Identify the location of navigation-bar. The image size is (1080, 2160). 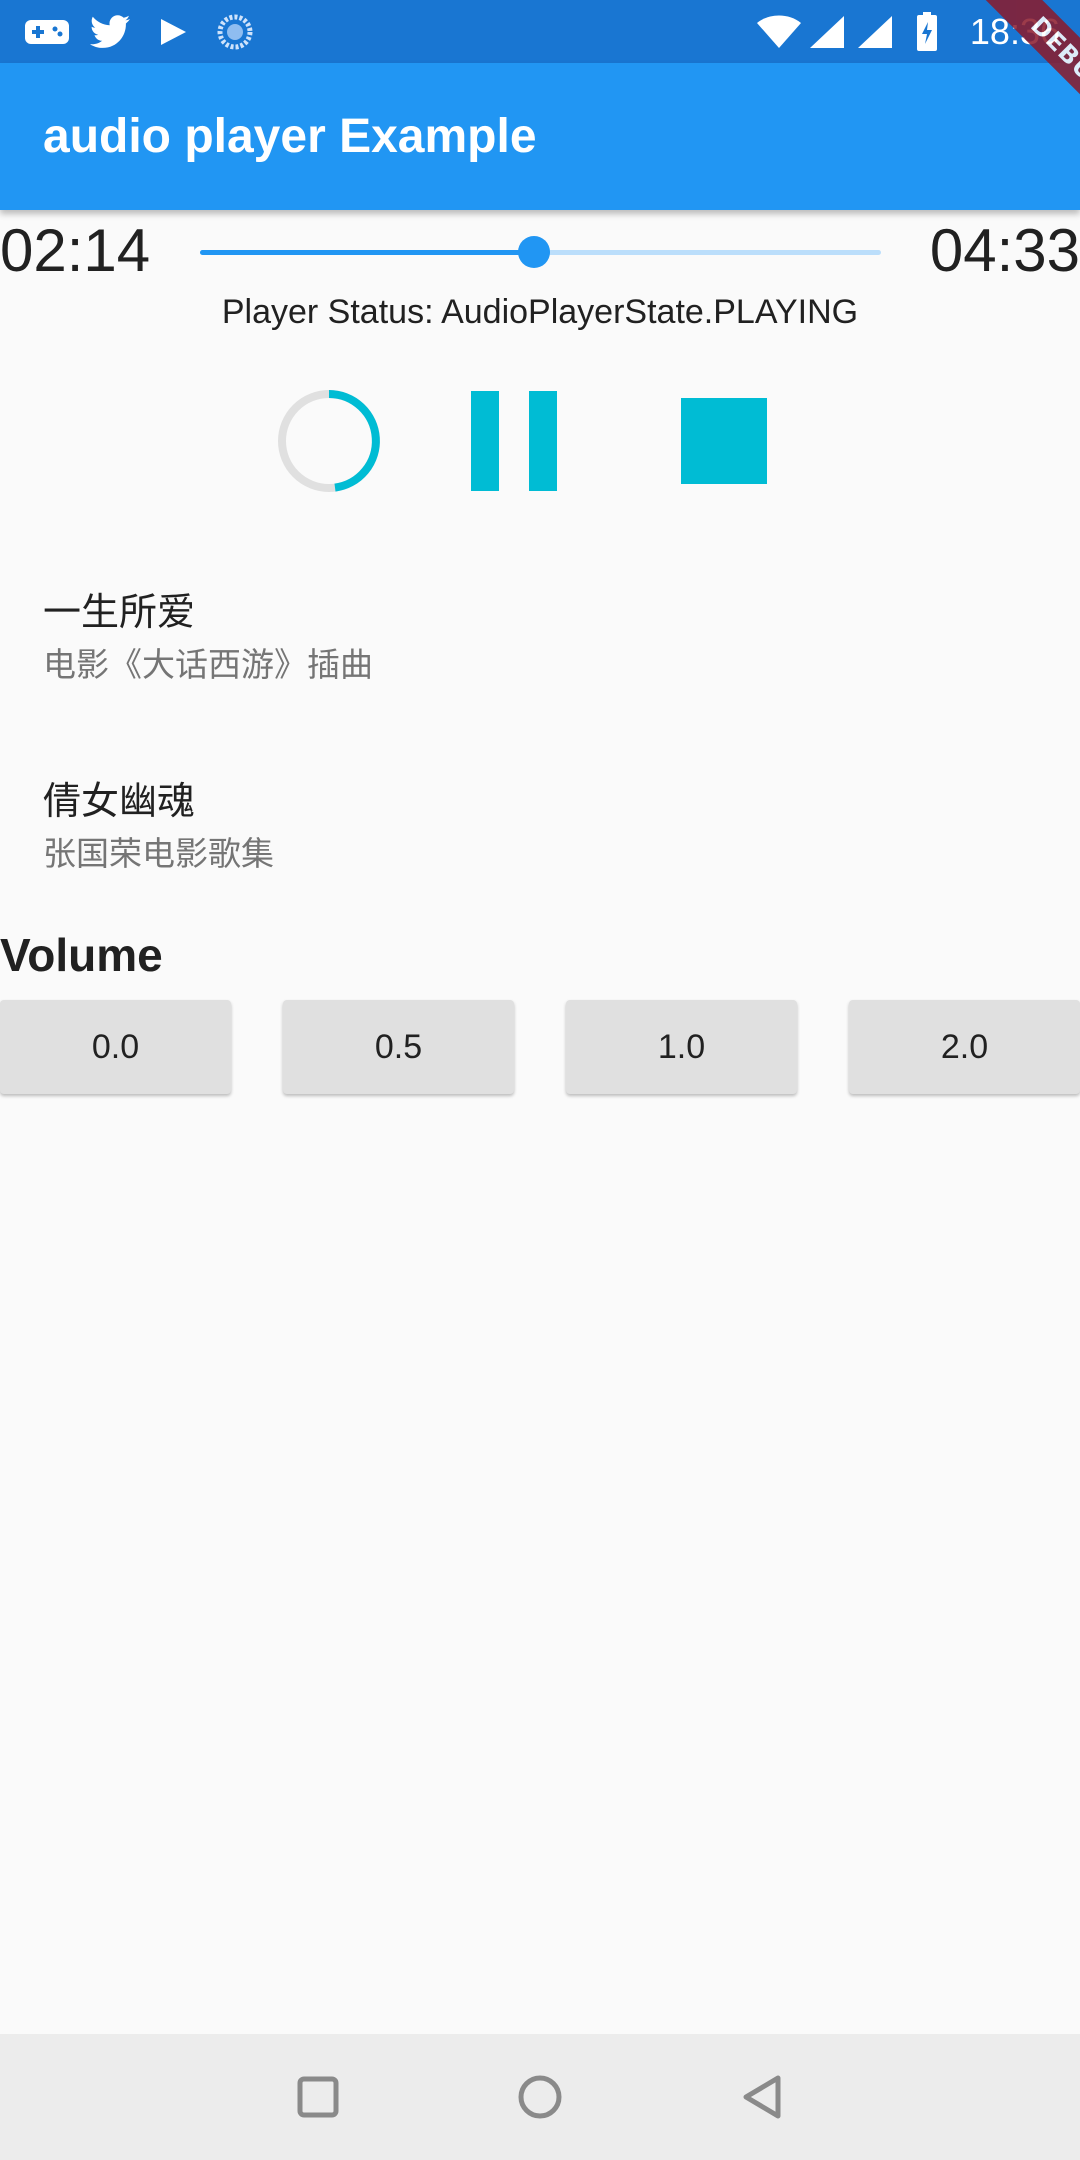
(540, 2097).